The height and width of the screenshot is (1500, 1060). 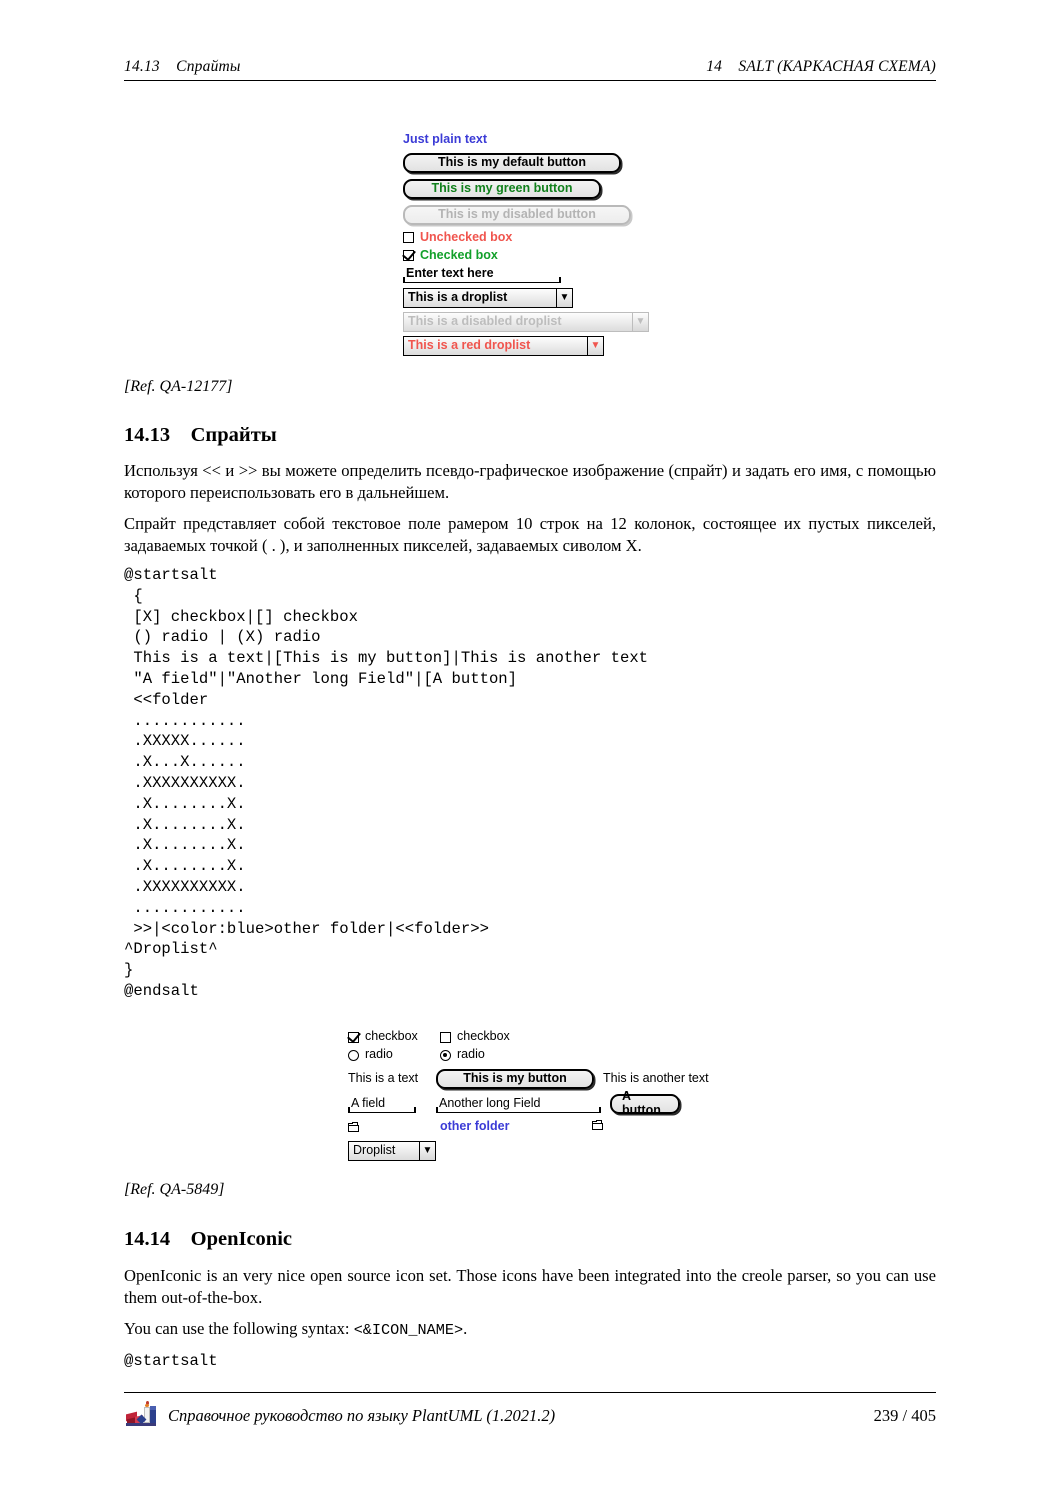 I want to click on sprite-checkbox-1-label: checkbox, so click(x=391, y=1036).